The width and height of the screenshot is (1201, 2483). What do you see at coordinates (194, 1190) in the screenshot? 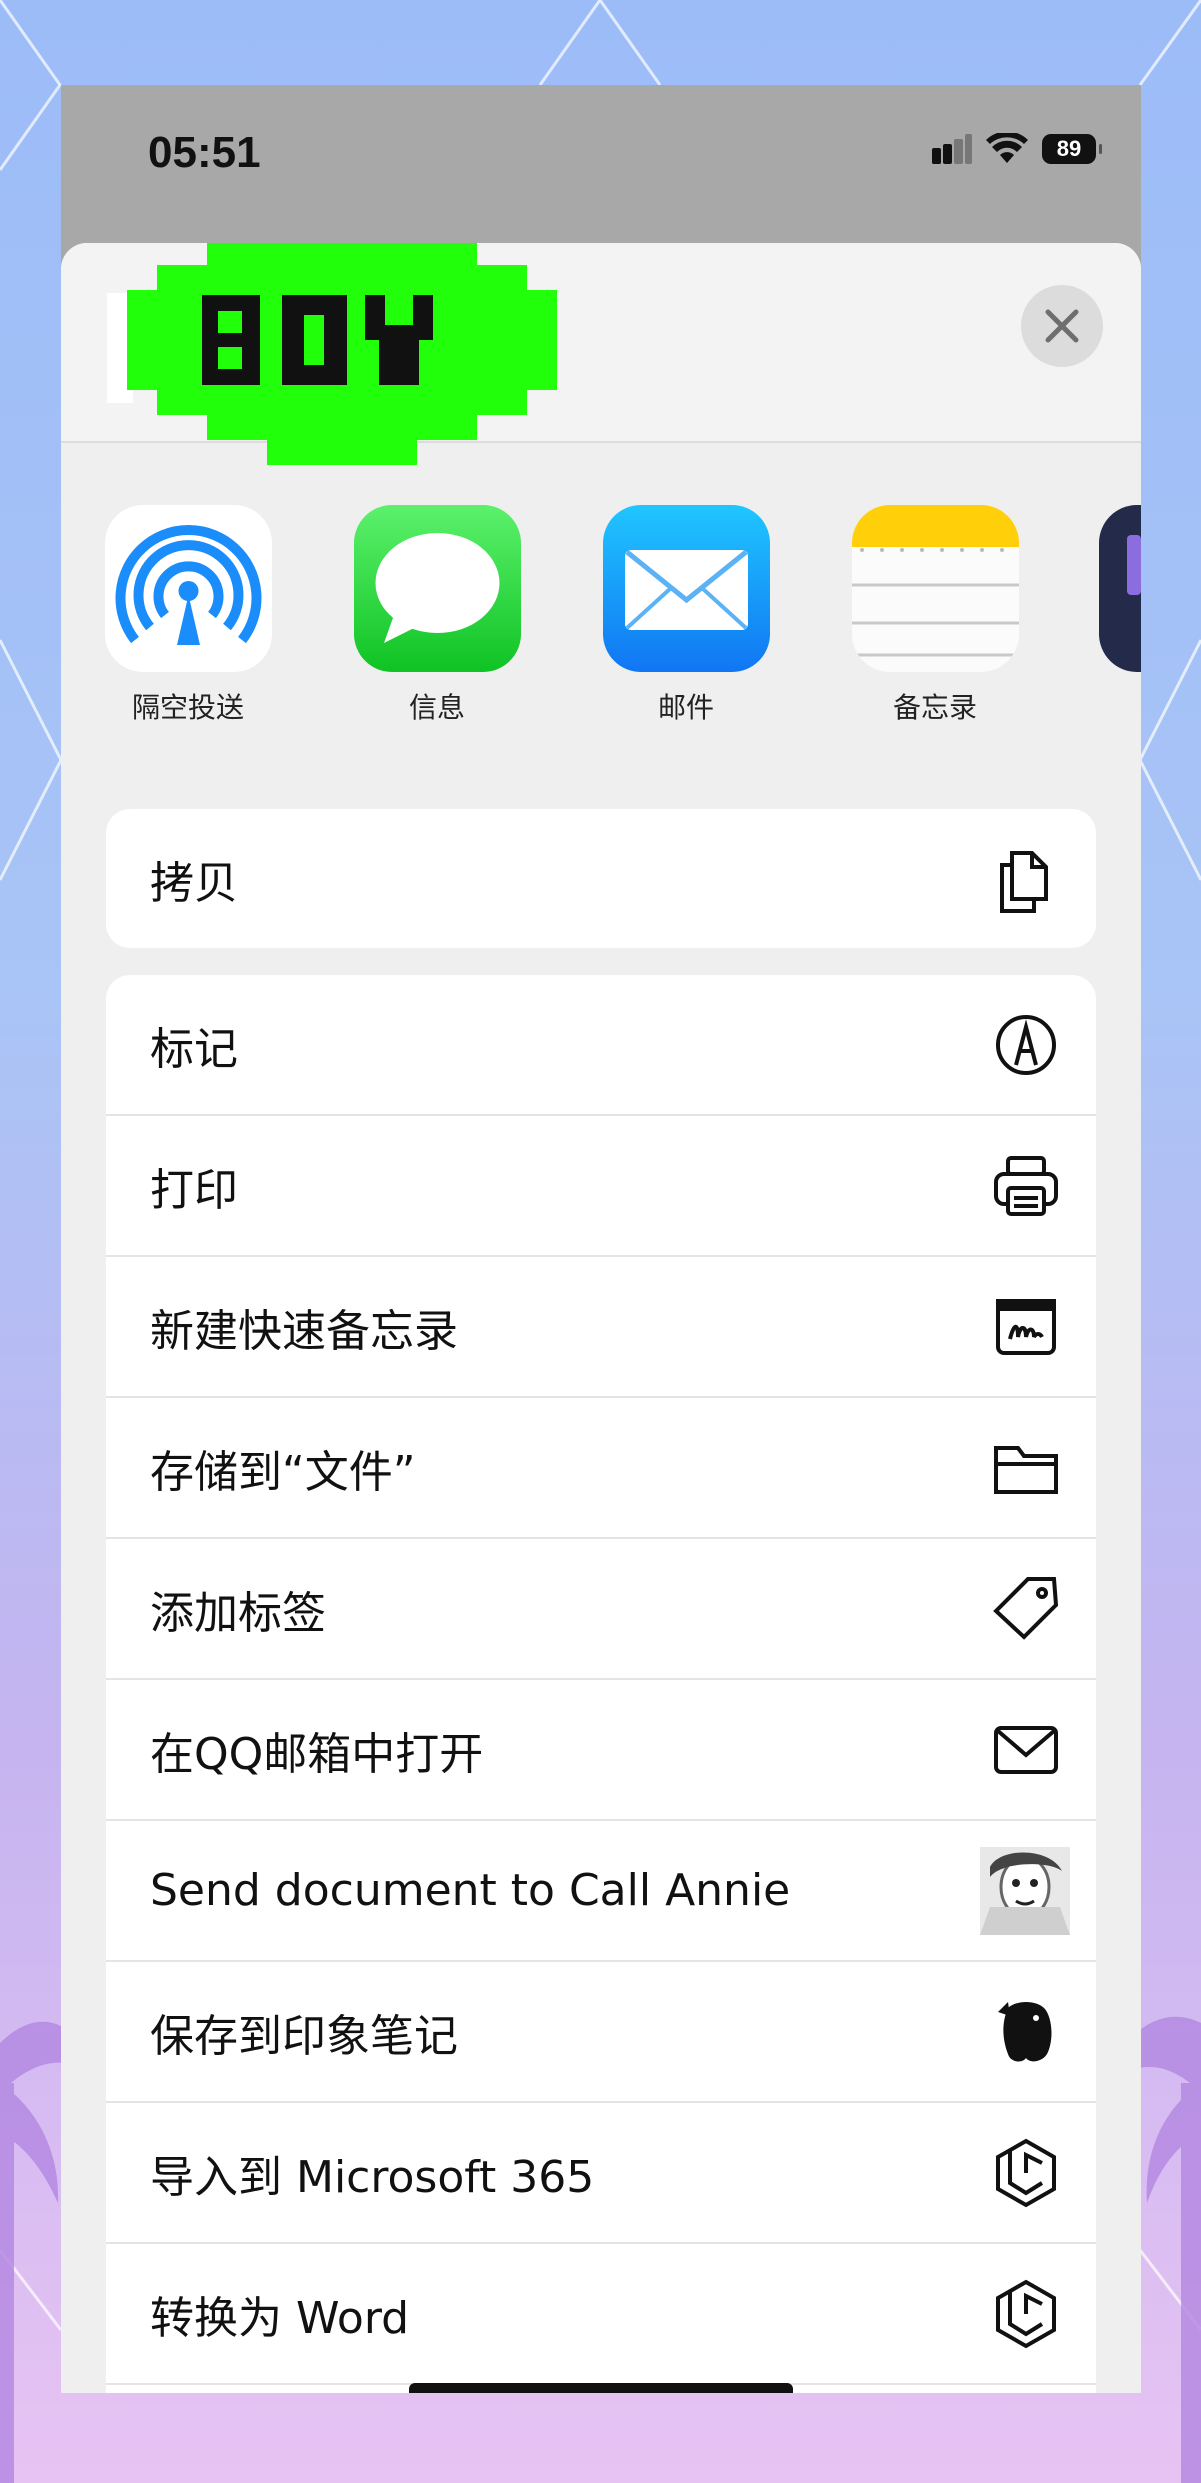
I see `action-label: 打印` at bounding box center [194, 1190].